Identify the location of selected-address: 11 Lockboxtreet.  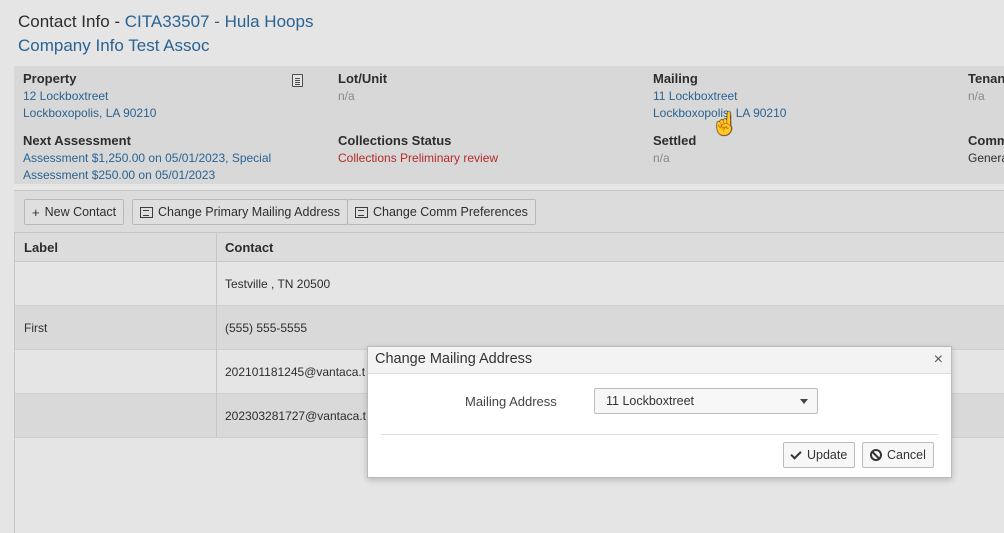
(650, 401).